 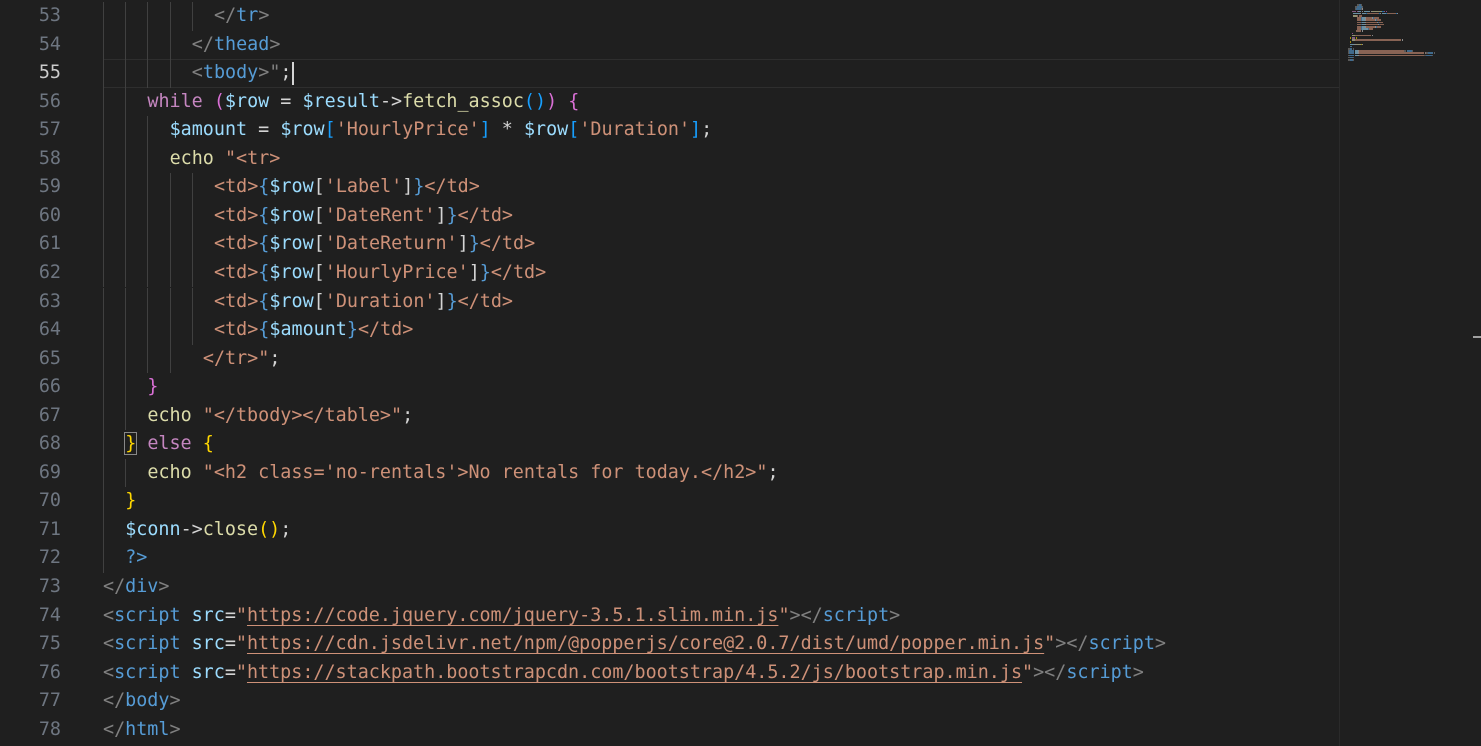 I want to click on code-line: ?>, so click(x=136, y=558).